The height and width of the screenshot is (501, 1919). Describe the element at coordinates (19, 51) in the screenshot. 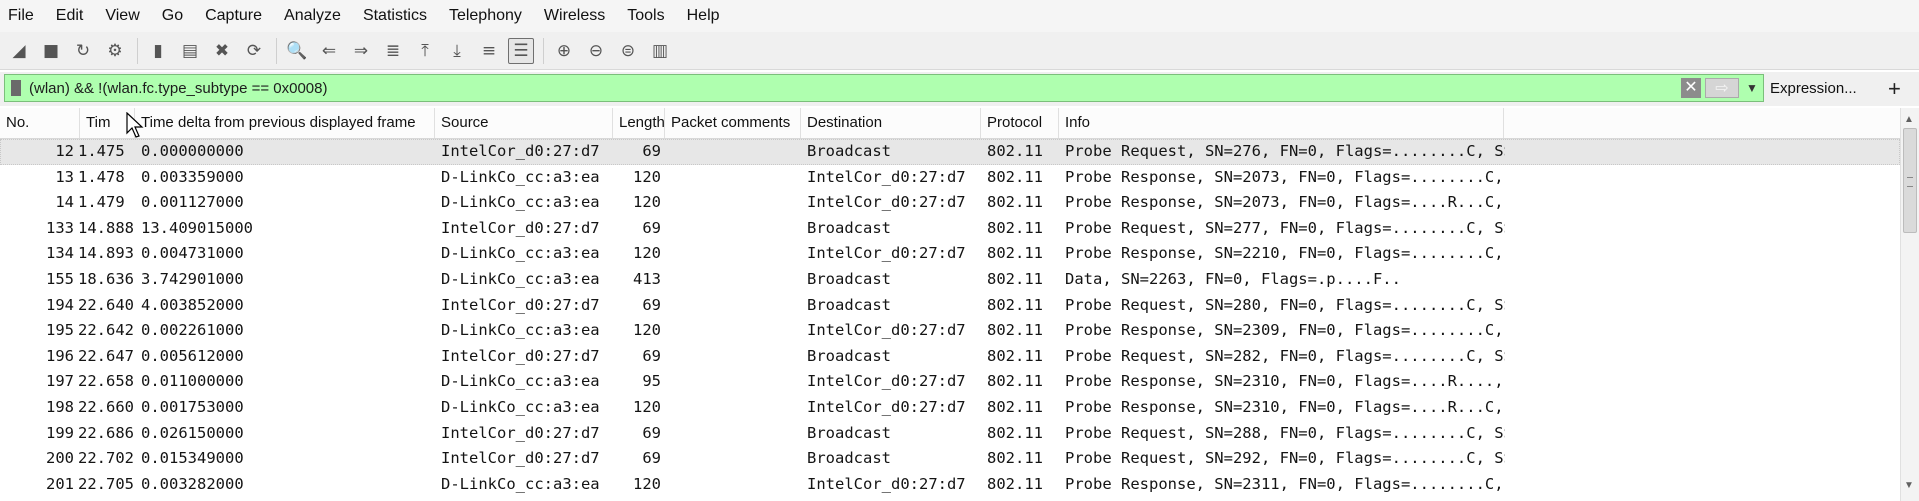

I see `start-capture-icon: ◢` at that location.